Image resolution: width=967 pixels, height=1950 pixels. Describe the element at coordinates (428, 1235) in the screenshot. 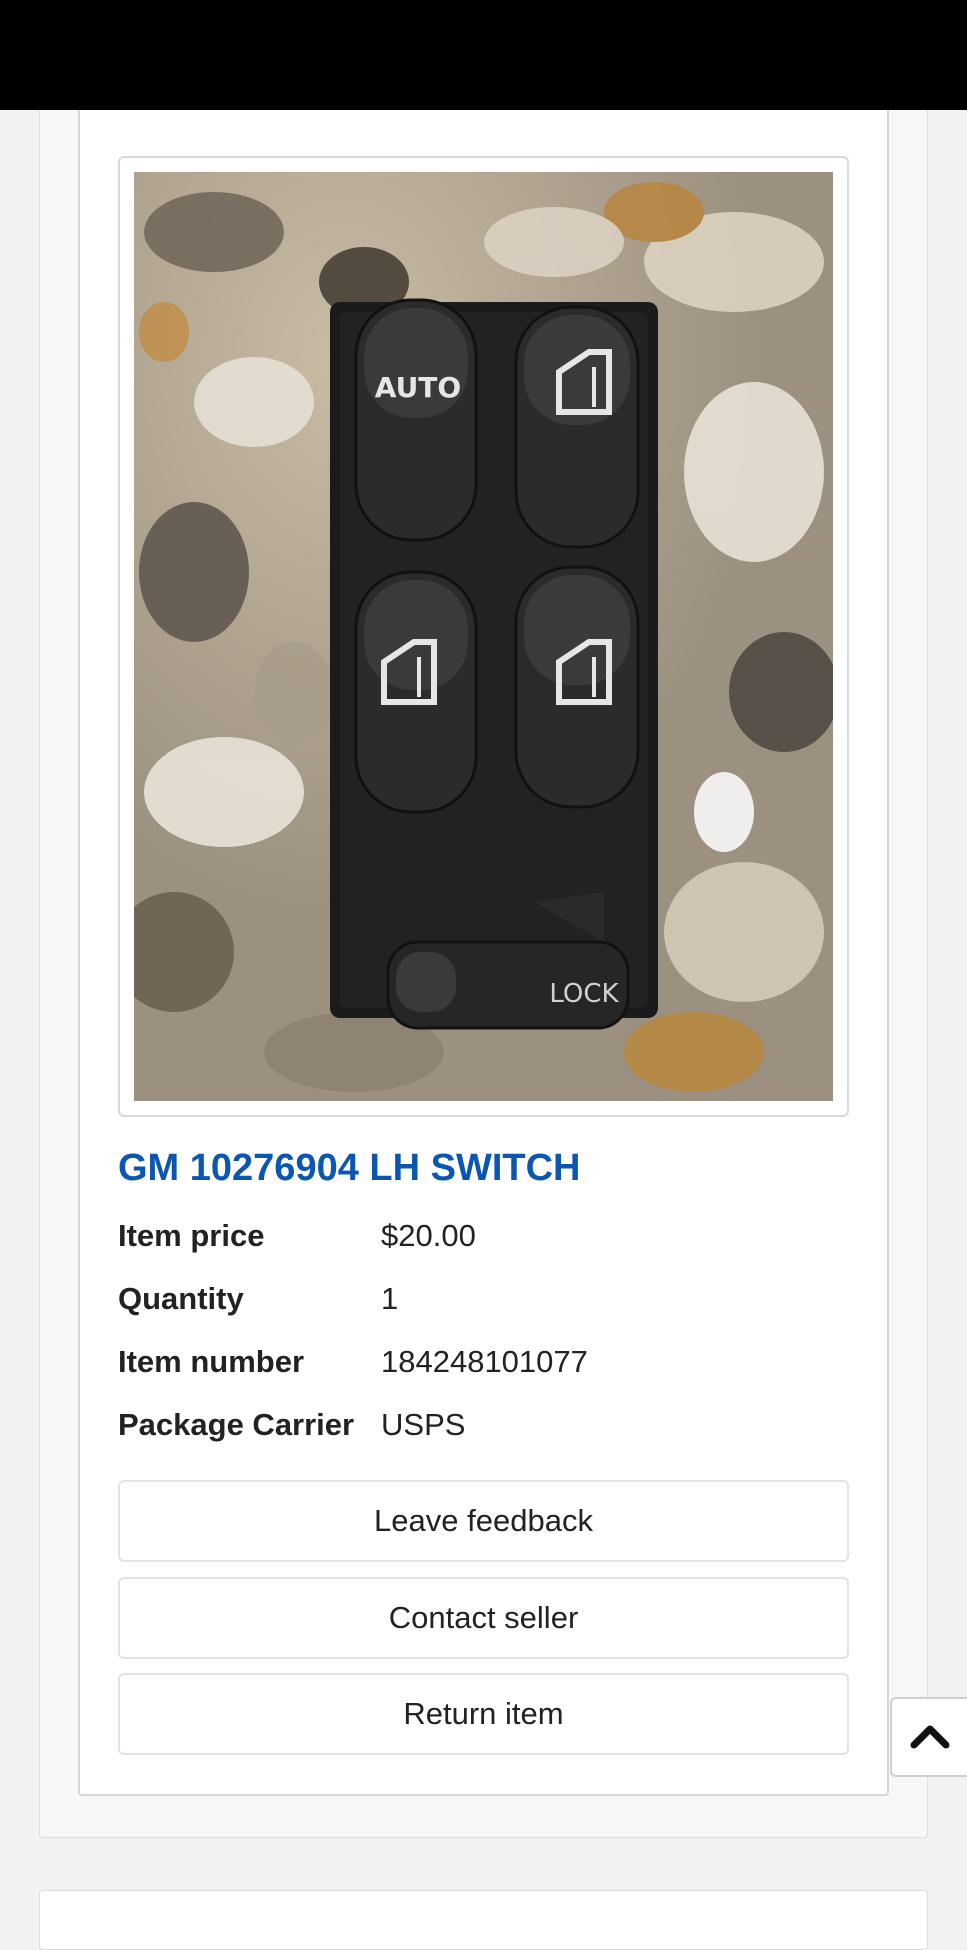

I see `item-price-value: $20.00` at that location.